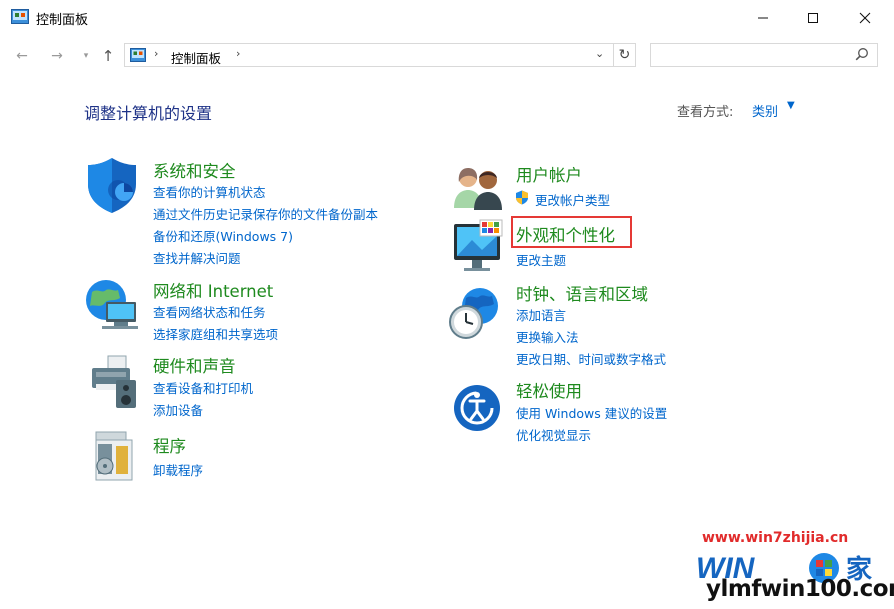 The image size is (894, 609). I want to click on category-system-security: 系统和安全, so click(194, 170).